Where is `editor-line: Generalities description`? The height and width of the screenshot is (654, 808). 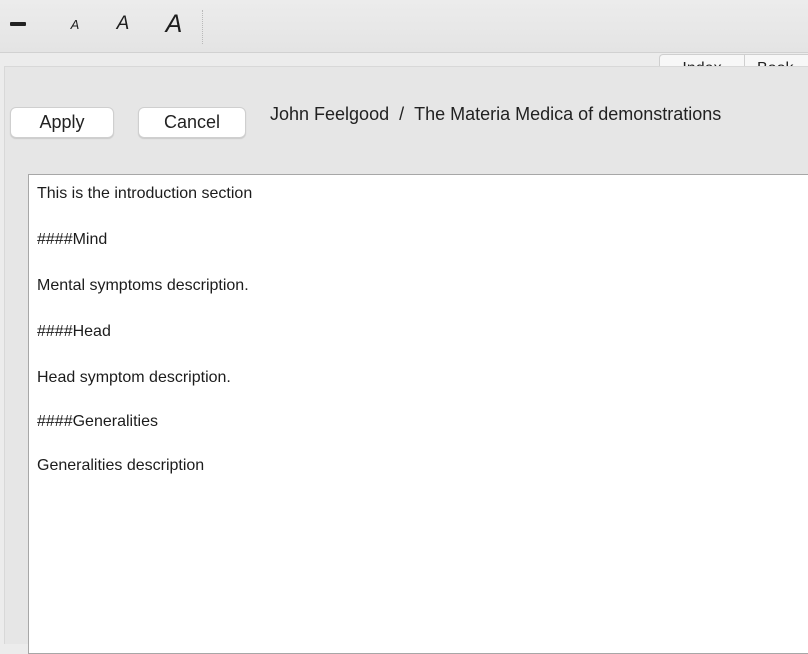
editor-line: Generalities description is located at coordinates (121, 465).